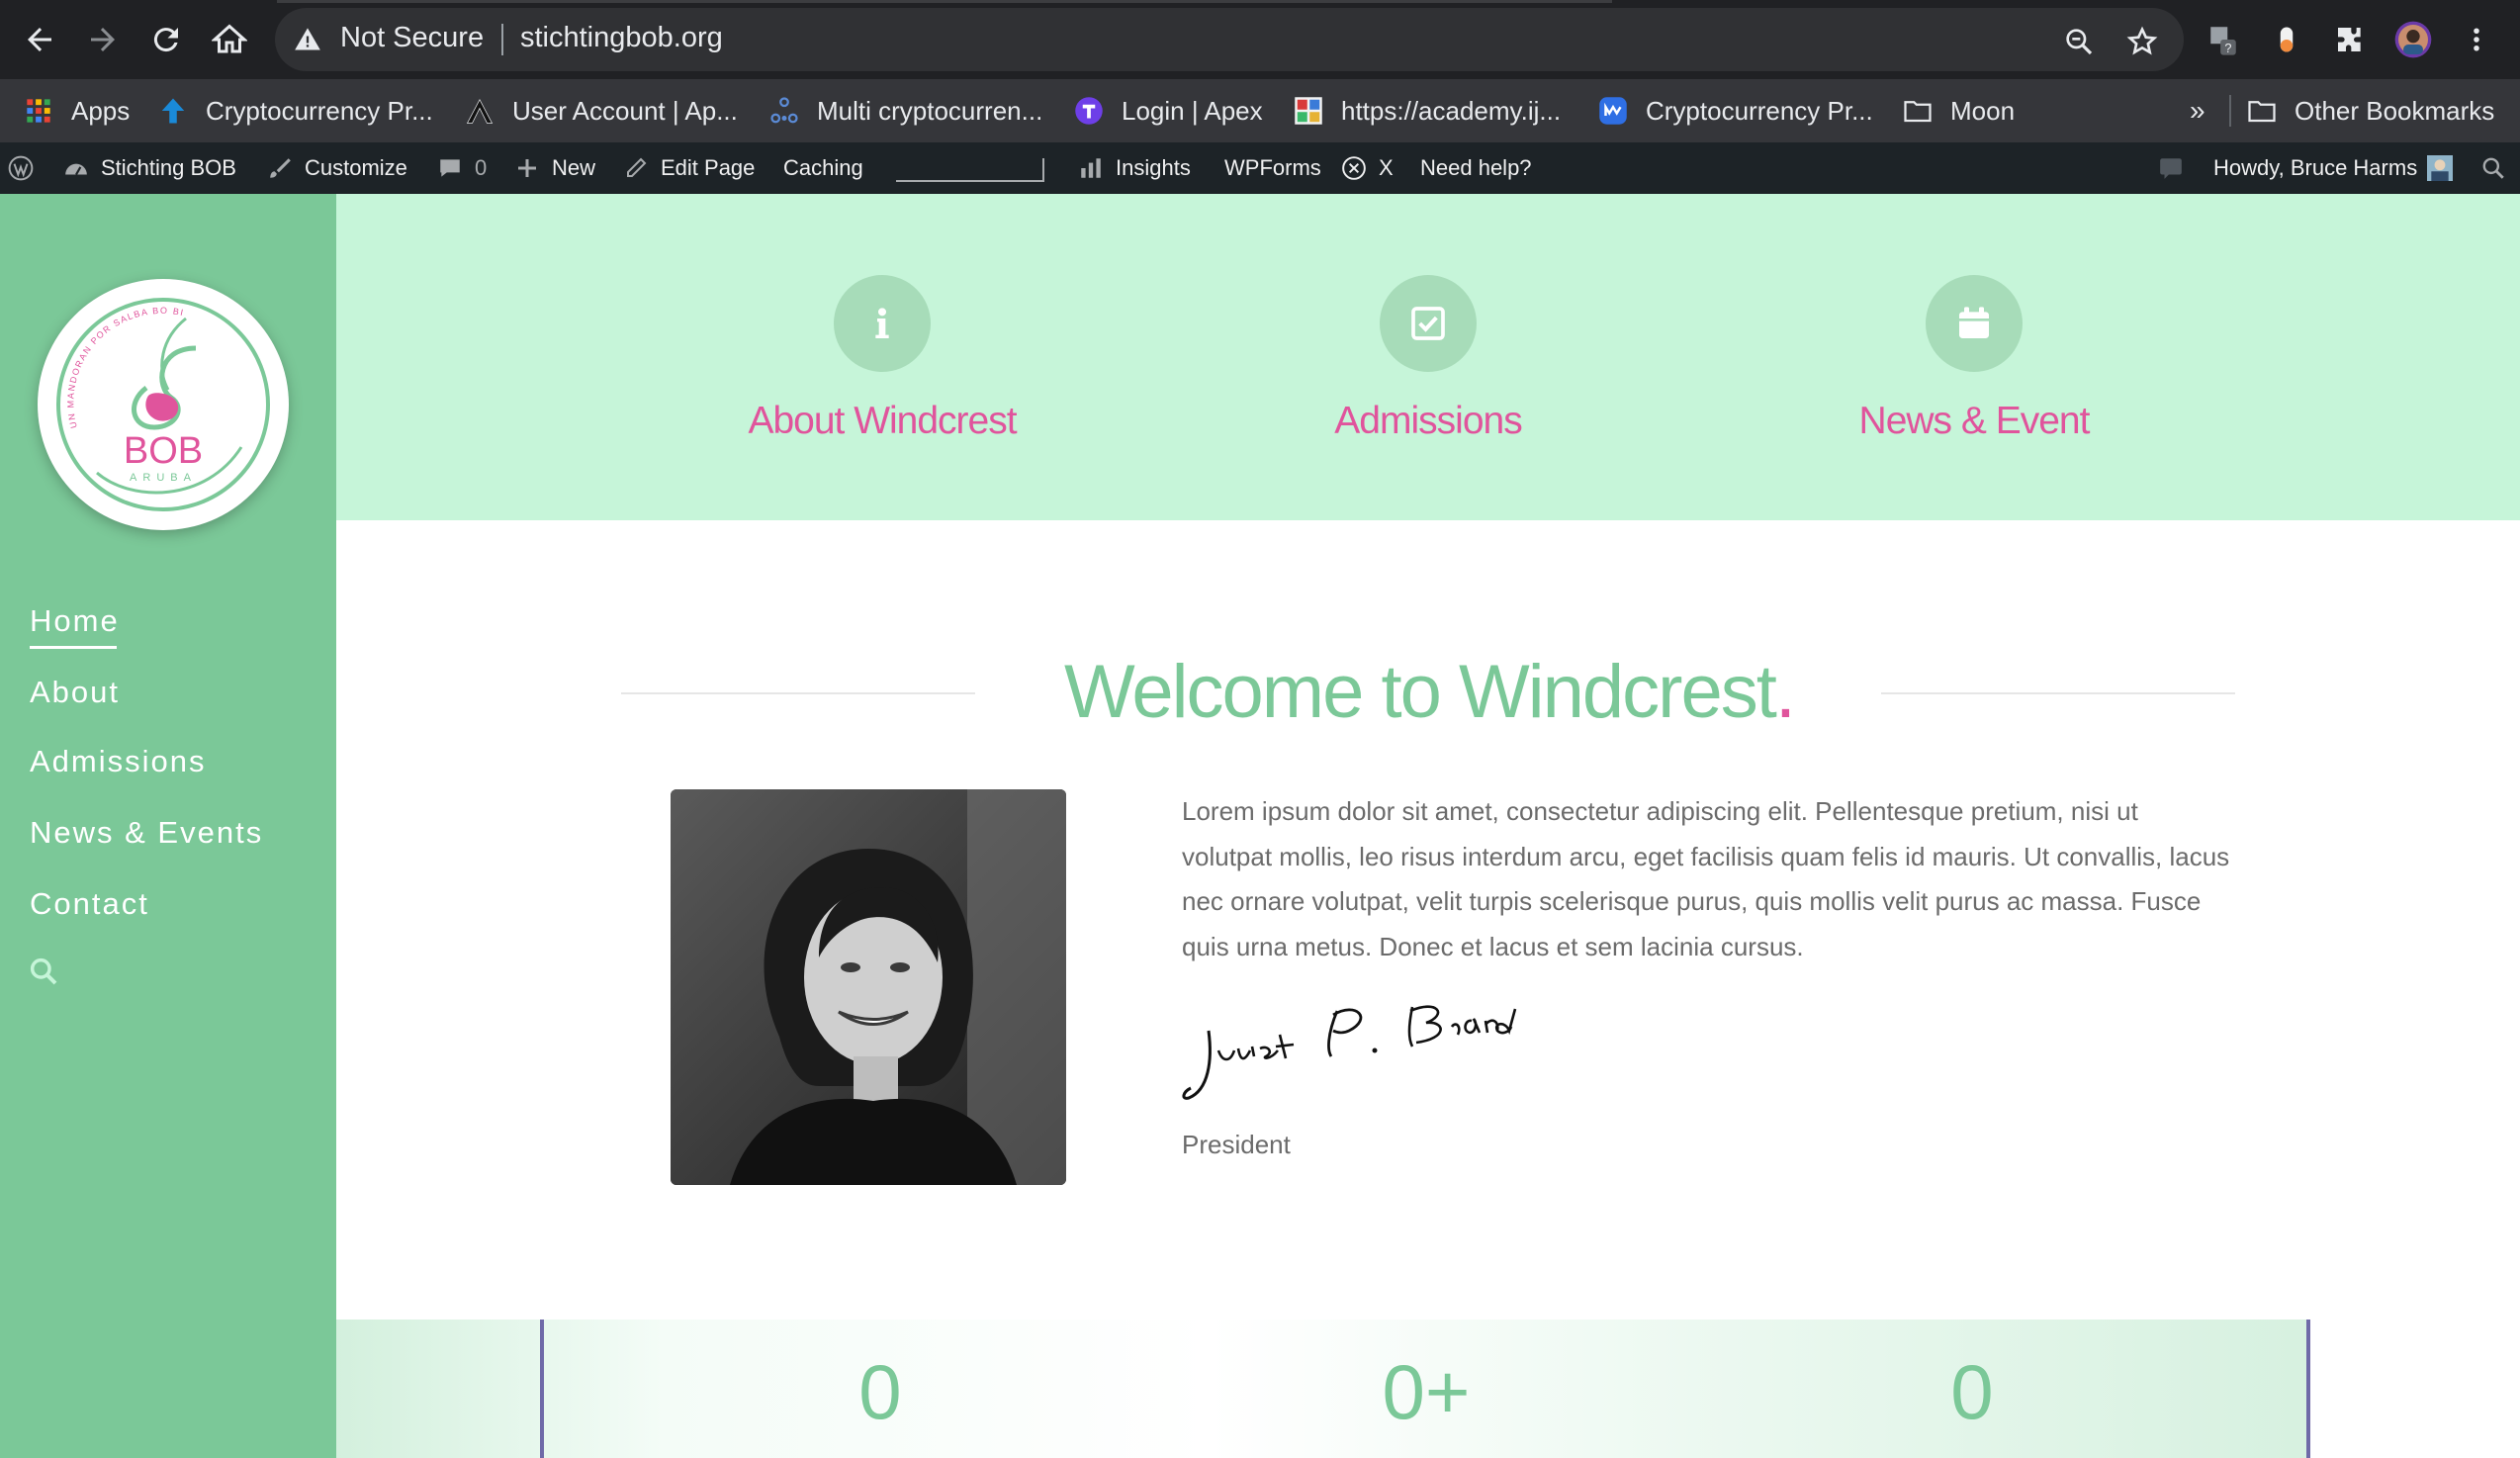  I want to click on arrow-right-icon, so click(103, 40).